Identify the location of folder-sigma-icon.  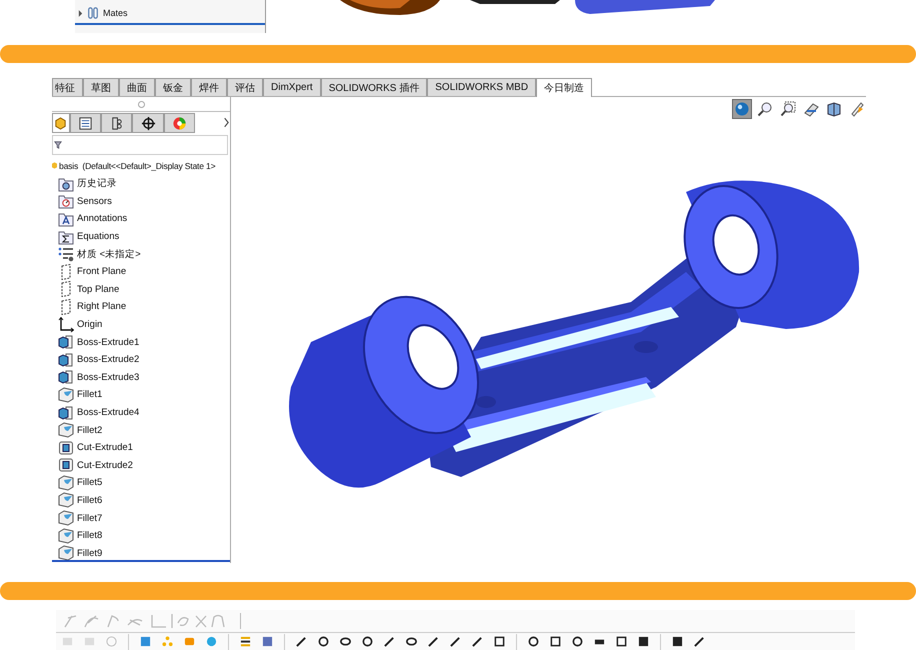
(66, 236).